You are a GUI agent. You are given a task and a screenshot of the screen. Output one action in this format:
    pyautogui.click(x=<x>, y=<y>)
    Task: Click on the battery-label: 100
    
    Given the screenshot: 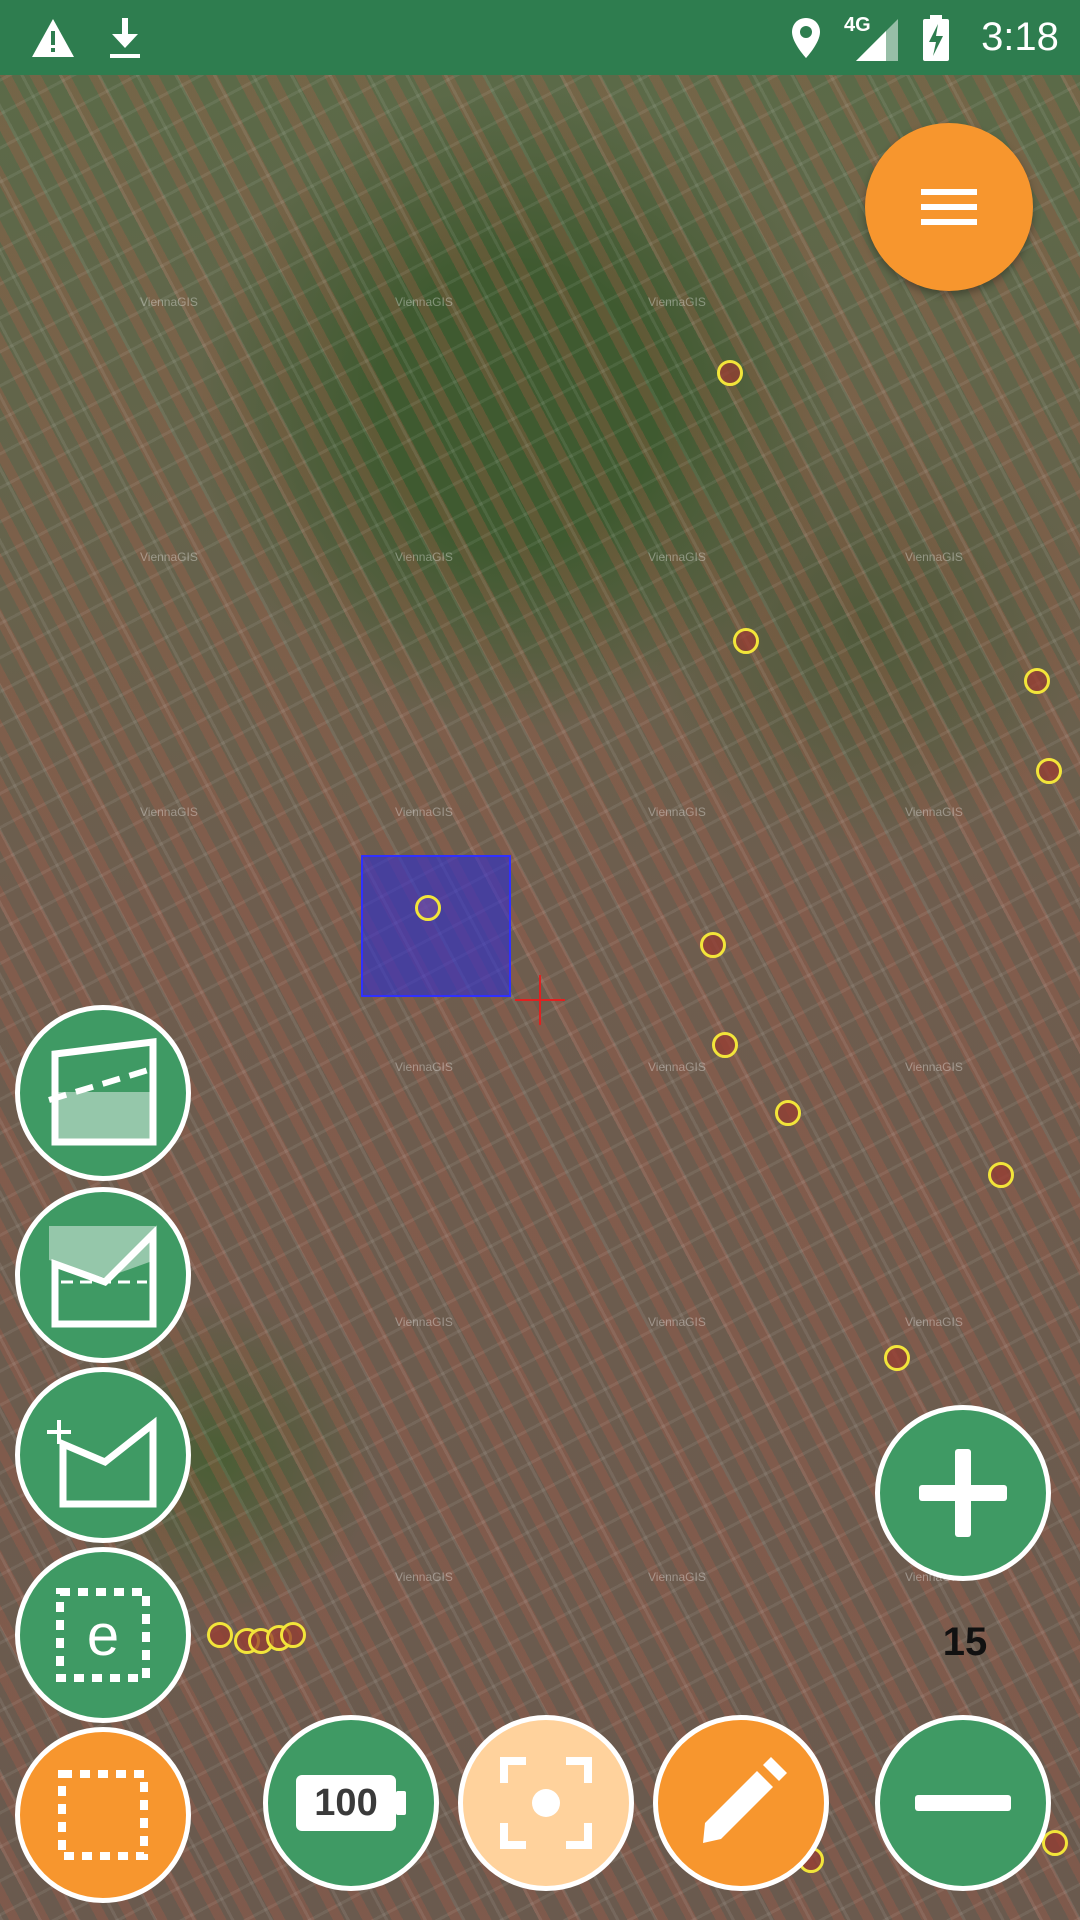 What is the action you would take?
    pyautogui.click(x=346, y=1802)
    